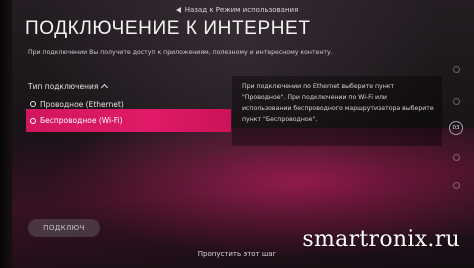 This screenshot has width=474, height=268. I want to click on option-wireless-wifi: Беспроводное (Wi-Fi), so click(128, 120).